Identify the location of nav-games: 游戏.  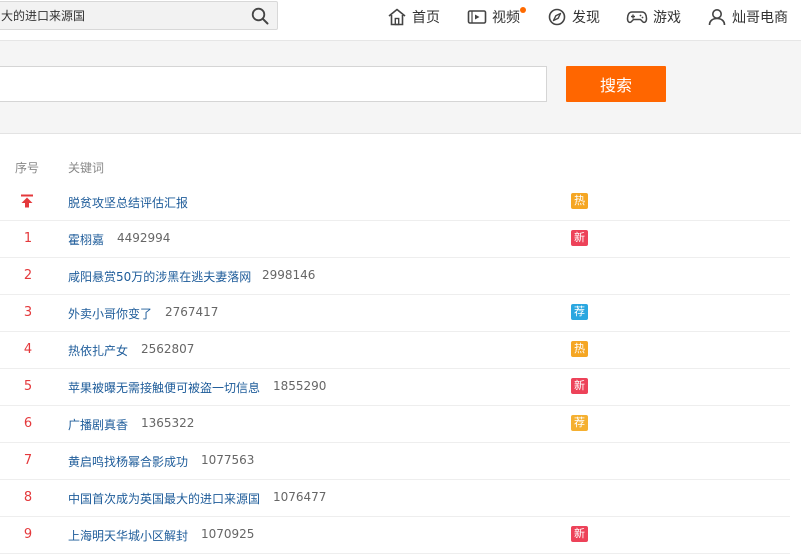
(653, 17).